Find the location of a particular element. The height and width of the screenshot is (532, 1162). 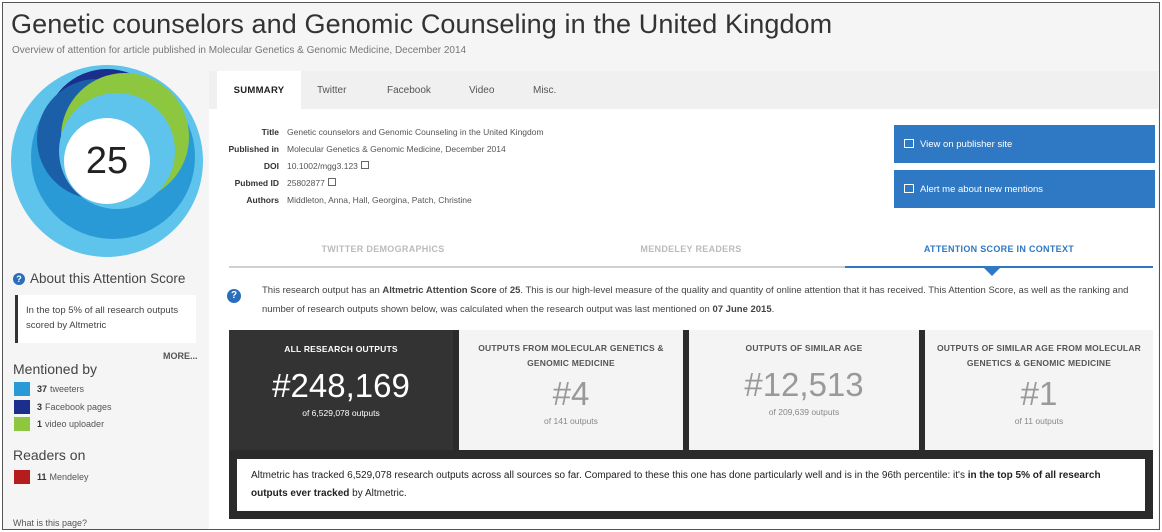

mention-count: 37 is located at coordinates (42, 389).